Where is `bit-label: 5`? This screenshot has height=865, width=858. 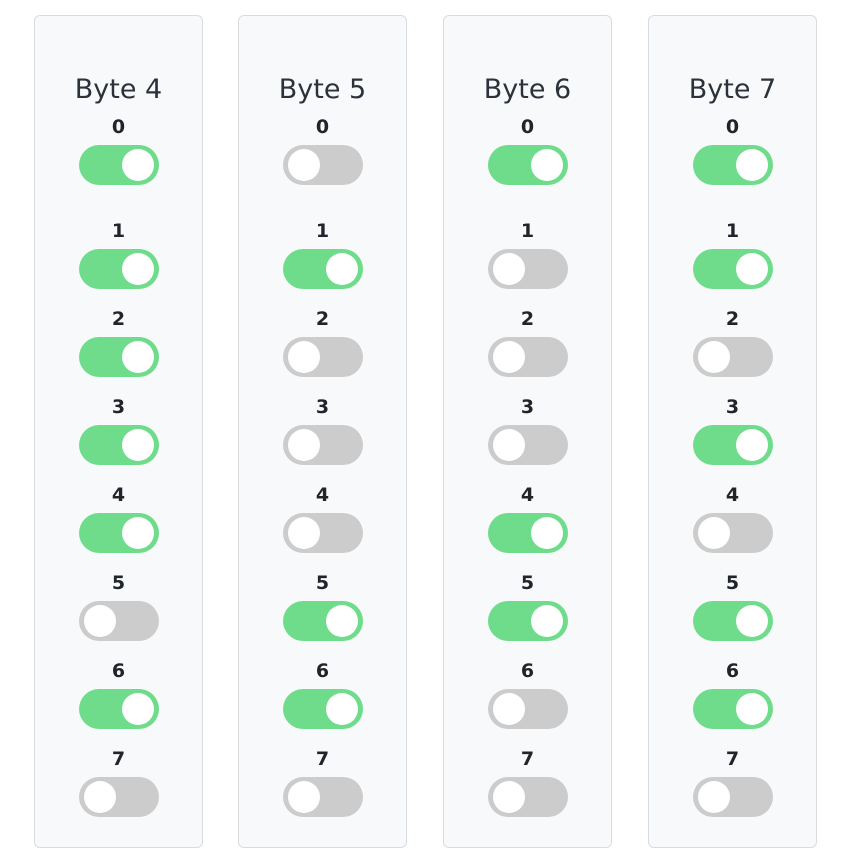
bit-label: 5 is located at coordinates (732, 583).